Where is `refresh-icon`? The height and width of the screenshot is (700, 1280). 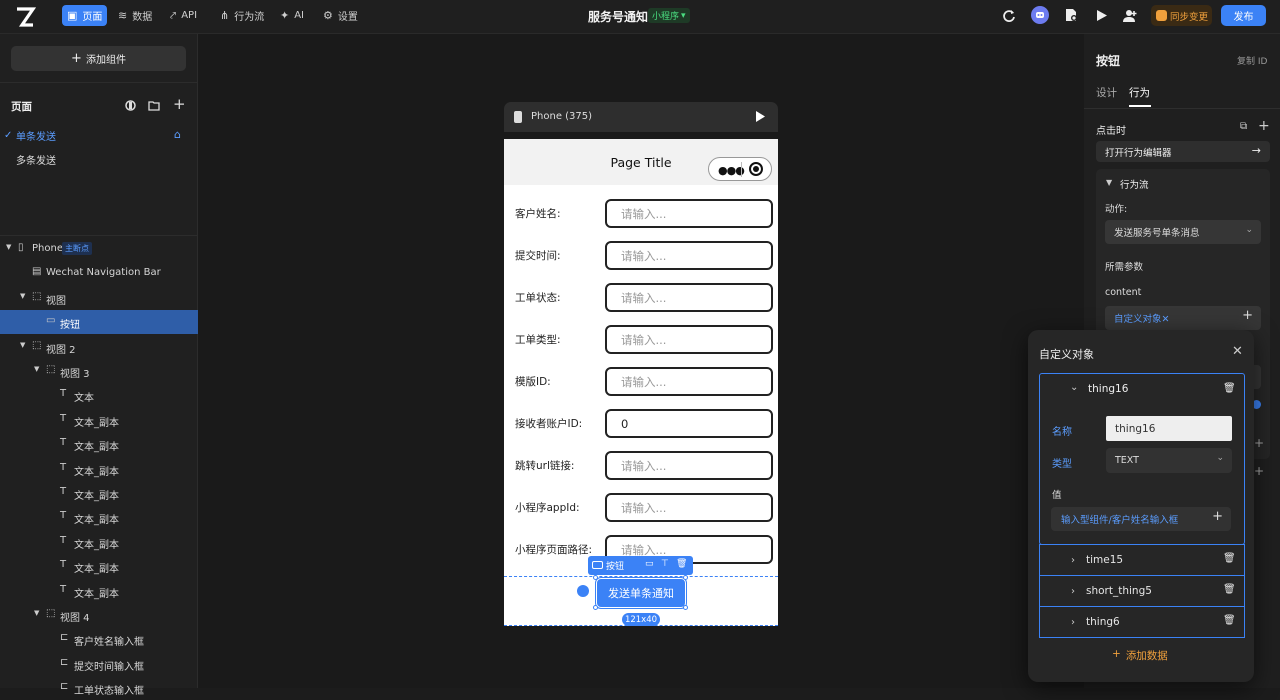
refresh-icon is located at coordinates (1009, 16).